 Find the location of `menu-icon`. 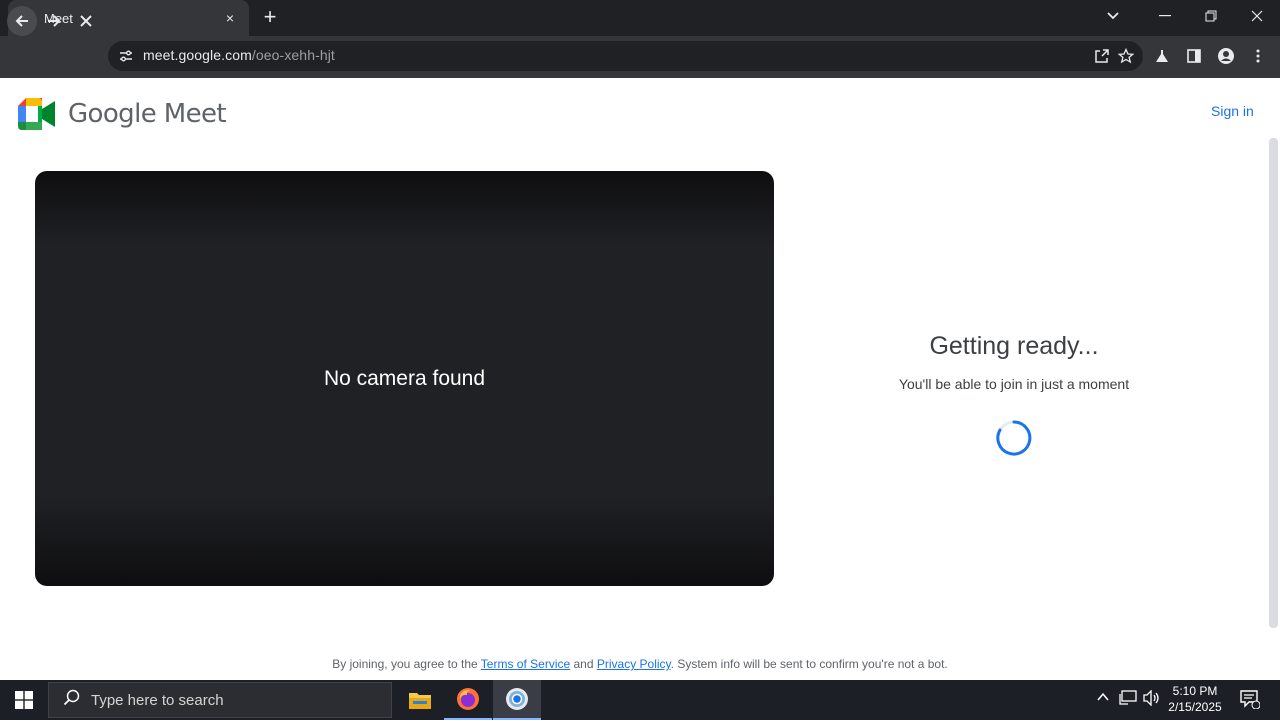

menu-icon is located at coordinates (1258, 56).